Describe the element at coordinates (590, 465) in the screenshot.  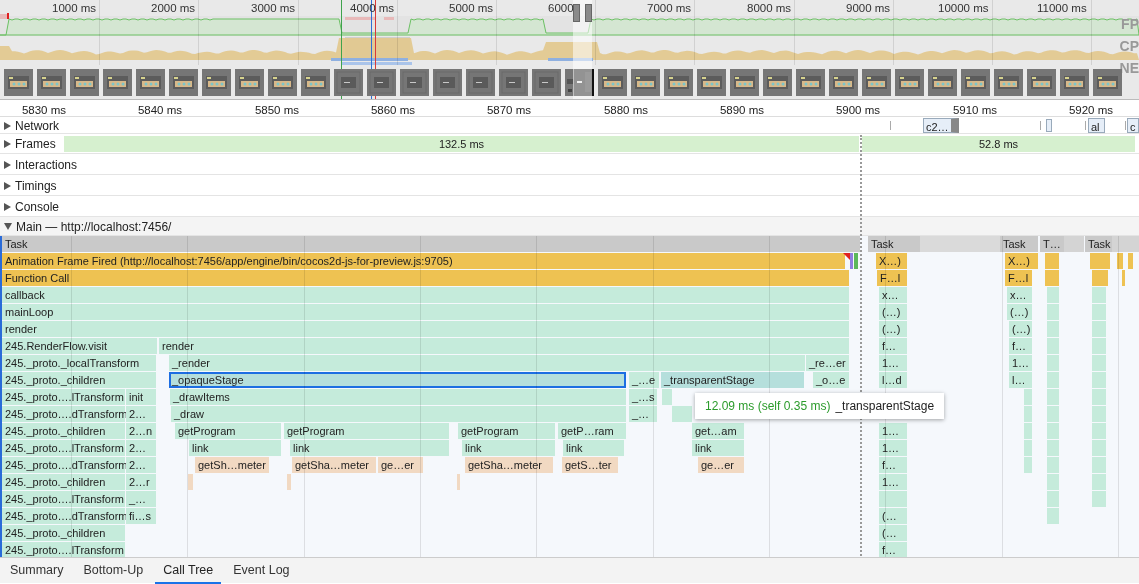
I see `flame-block: getS…ter` at that location.